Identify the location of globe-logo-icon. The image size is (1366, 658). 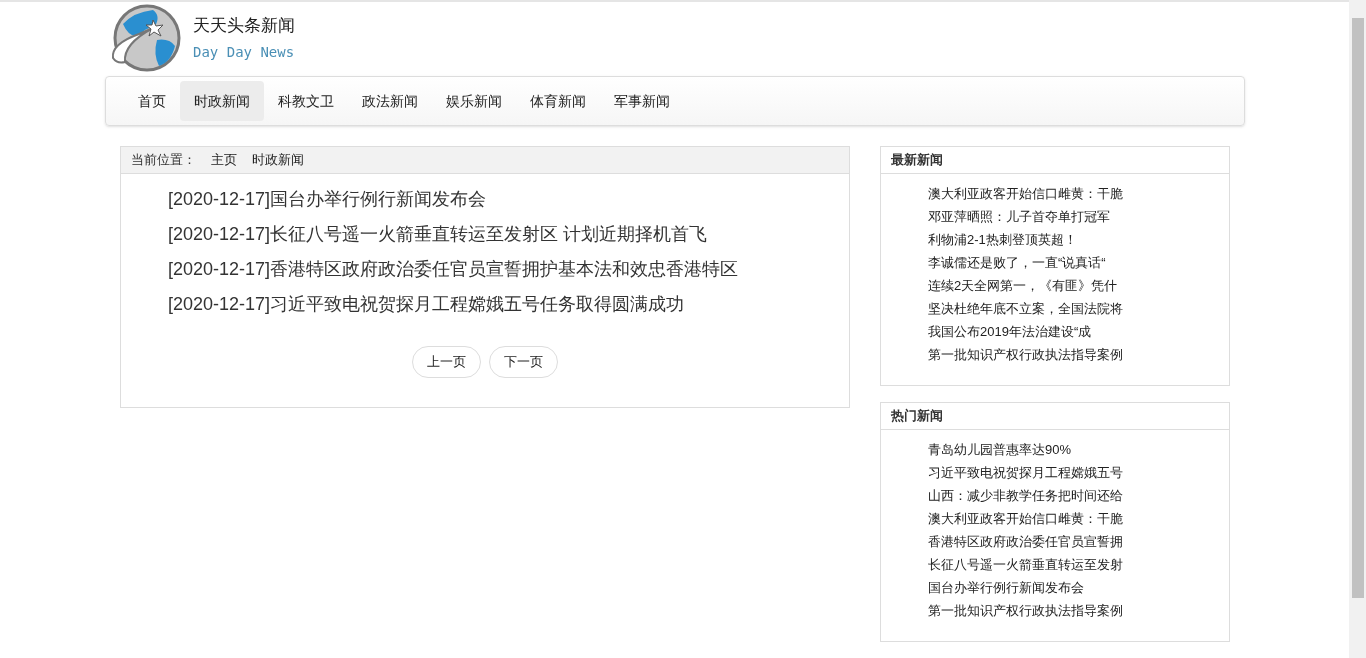
(145, 38).